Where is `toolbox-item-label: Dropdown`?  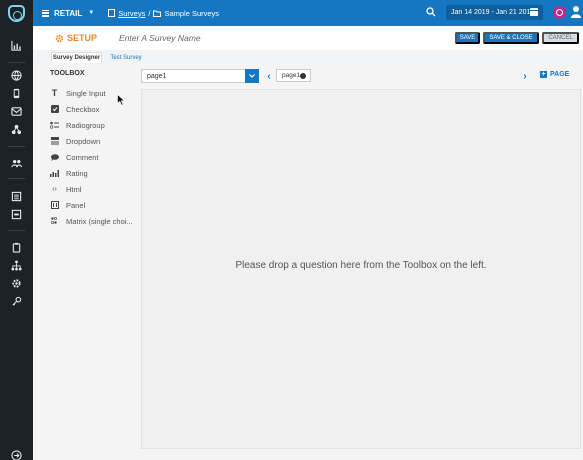 toolbox-item-label: Dropdown is located at coordinates (83, 141).